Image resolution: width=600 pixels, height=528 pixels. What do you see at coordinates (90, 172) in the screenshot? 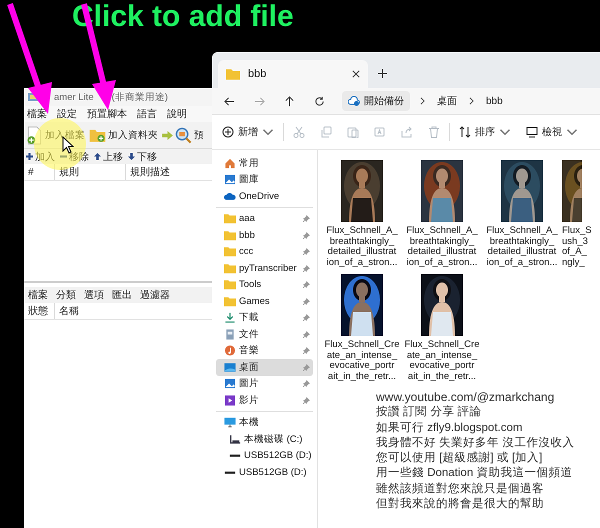
I see `column-header: 規則` at bounding box center [90, 172].